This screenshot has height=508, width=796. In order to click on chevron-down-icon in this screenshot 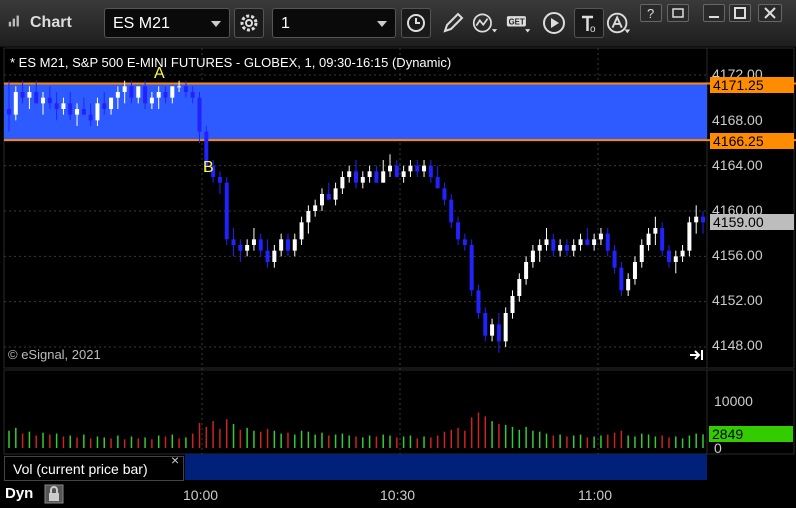, I will do `click(216, 24)`.